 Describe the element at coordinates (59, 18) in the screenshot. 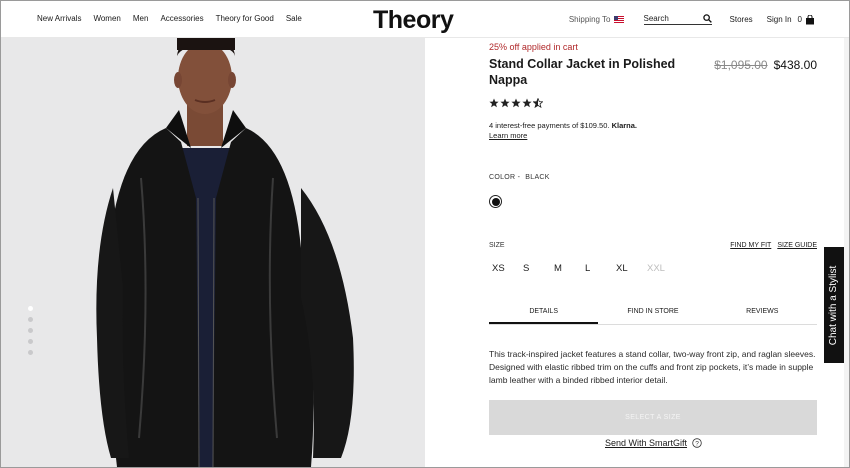

I see `nav-new-arrivals: New Arrivals` at that location.